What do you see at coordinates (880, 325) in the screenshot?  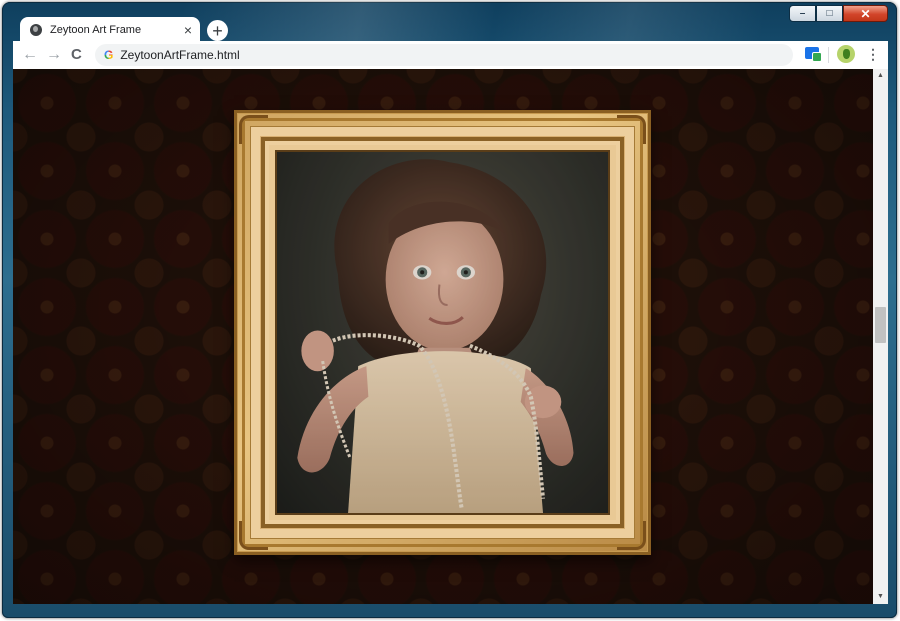 I see `scrollbar-thumb` at bounding box center [880, 325].